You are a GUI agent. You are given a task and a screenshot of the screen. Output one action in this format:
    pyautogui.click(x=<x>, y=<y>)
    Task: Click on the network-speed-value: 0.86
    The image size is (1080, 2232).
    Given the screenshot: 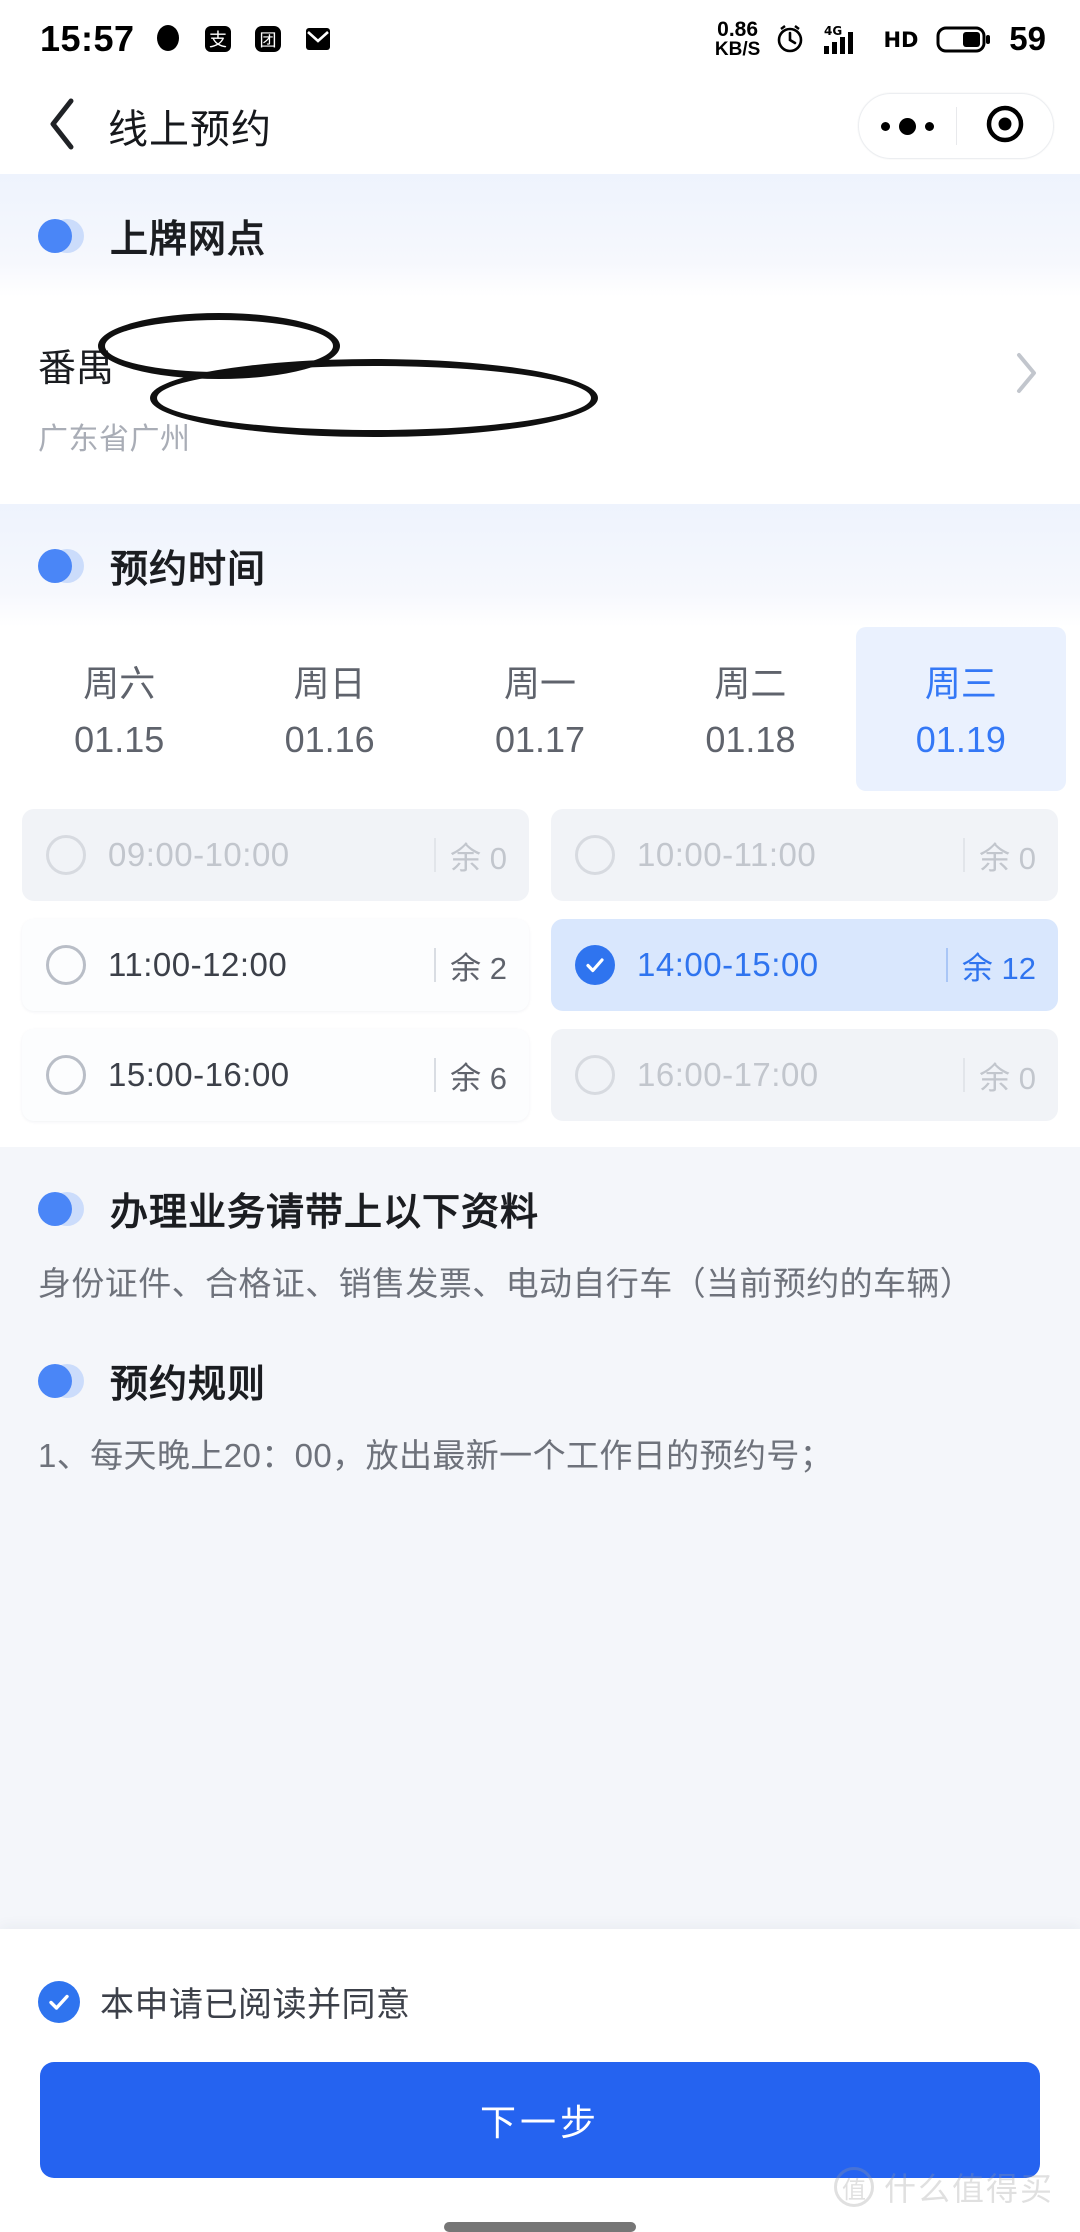 What is the action you would take?
    pyautogui.click(x=738, y=29)
    